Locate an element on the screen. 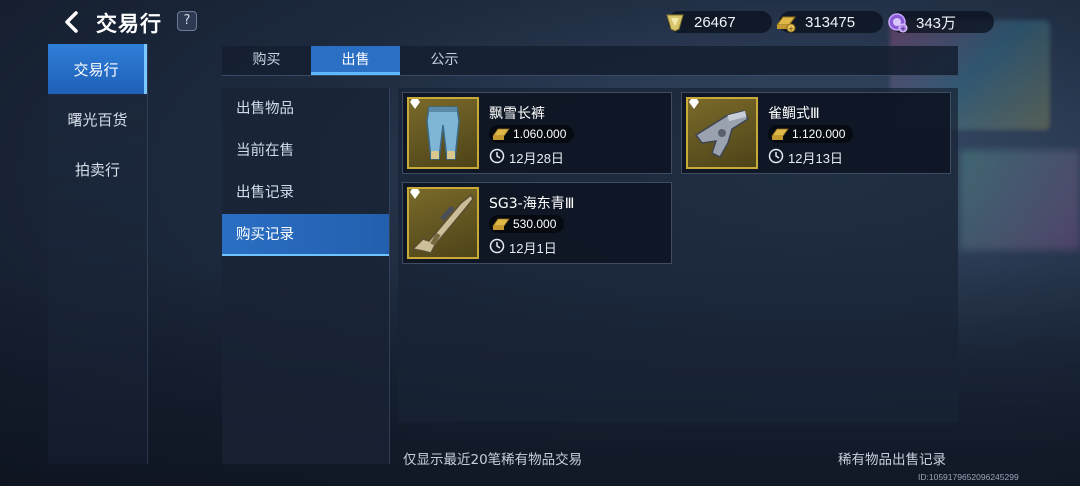 The image size is (1080, 486). item-date: 12月13日 is located at coordinates (805, 157).